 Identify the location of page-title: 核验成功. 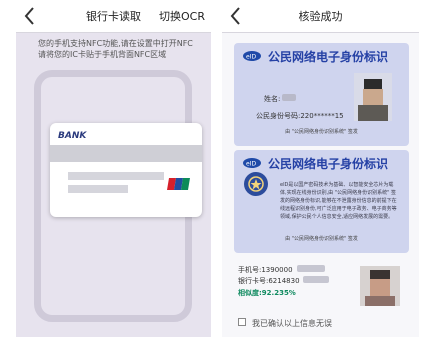
(320, 16).